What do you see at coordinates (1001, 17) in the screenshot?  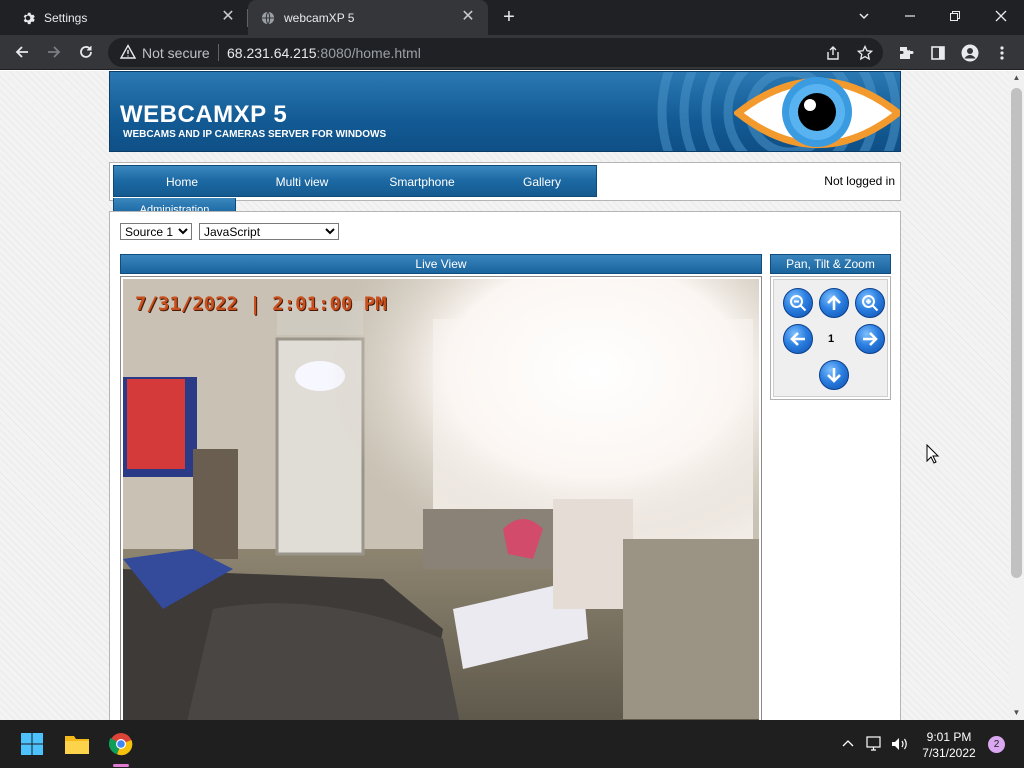 I see `close-window-icon` at bounding box center [1001, 17].